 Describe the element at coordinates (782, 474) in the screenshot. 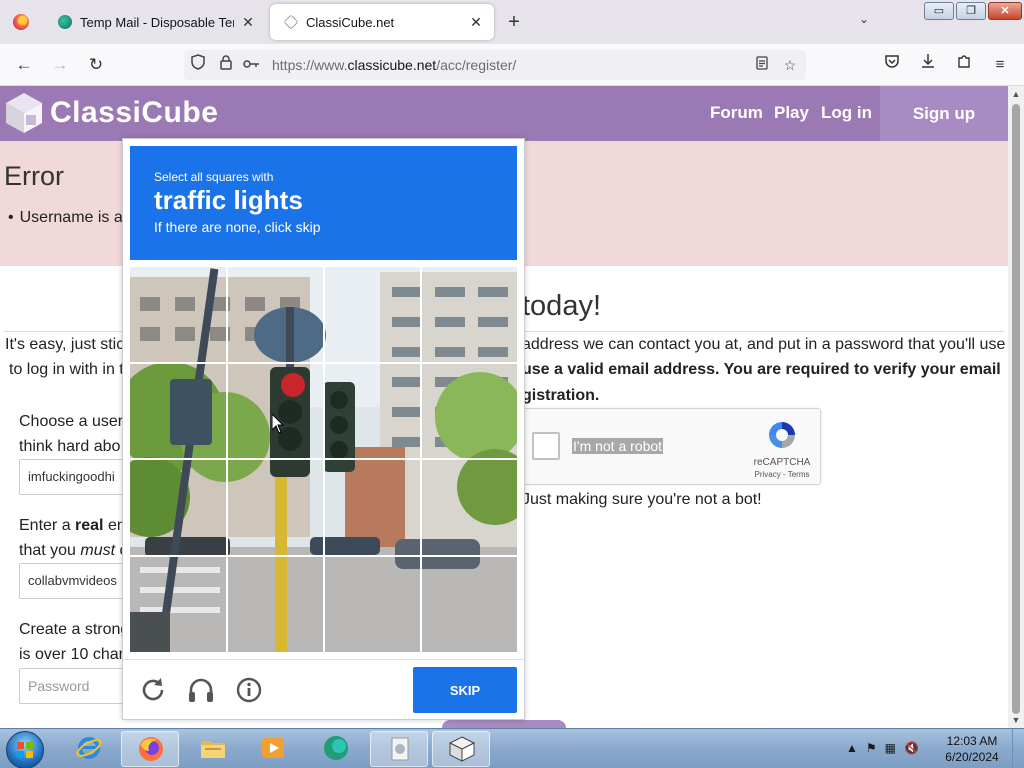

I see `recaptcha-links: Privacy - Terms` at that location.